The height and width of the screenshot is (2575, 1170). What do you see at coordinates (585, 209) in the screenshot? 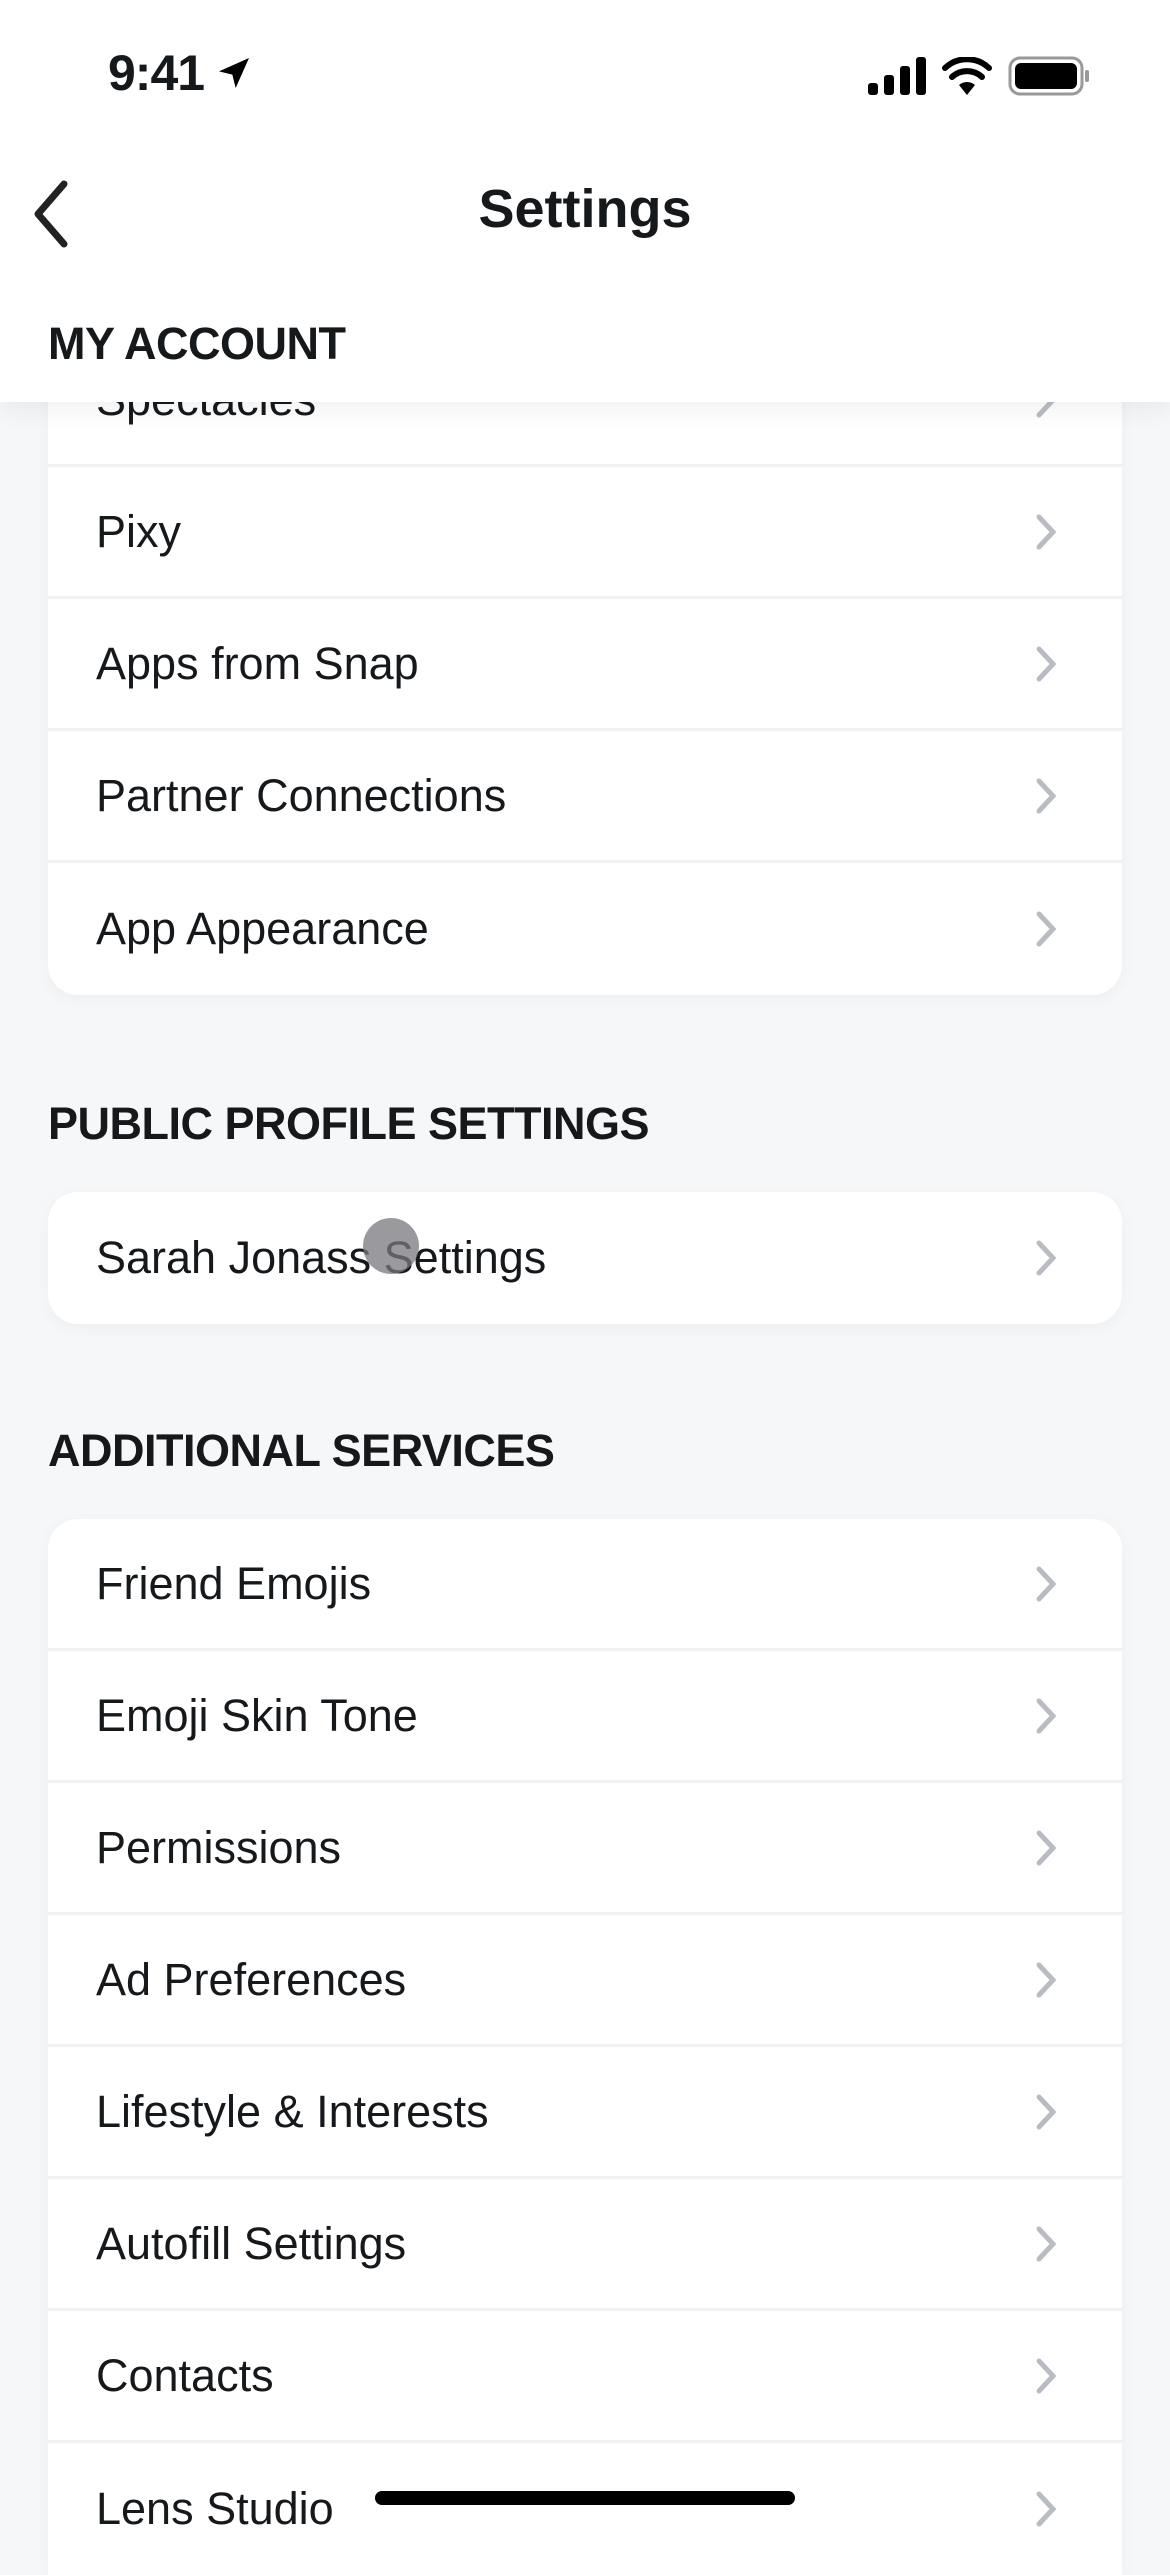
I see `page-title: Settings` at bounding box center [585, 209].